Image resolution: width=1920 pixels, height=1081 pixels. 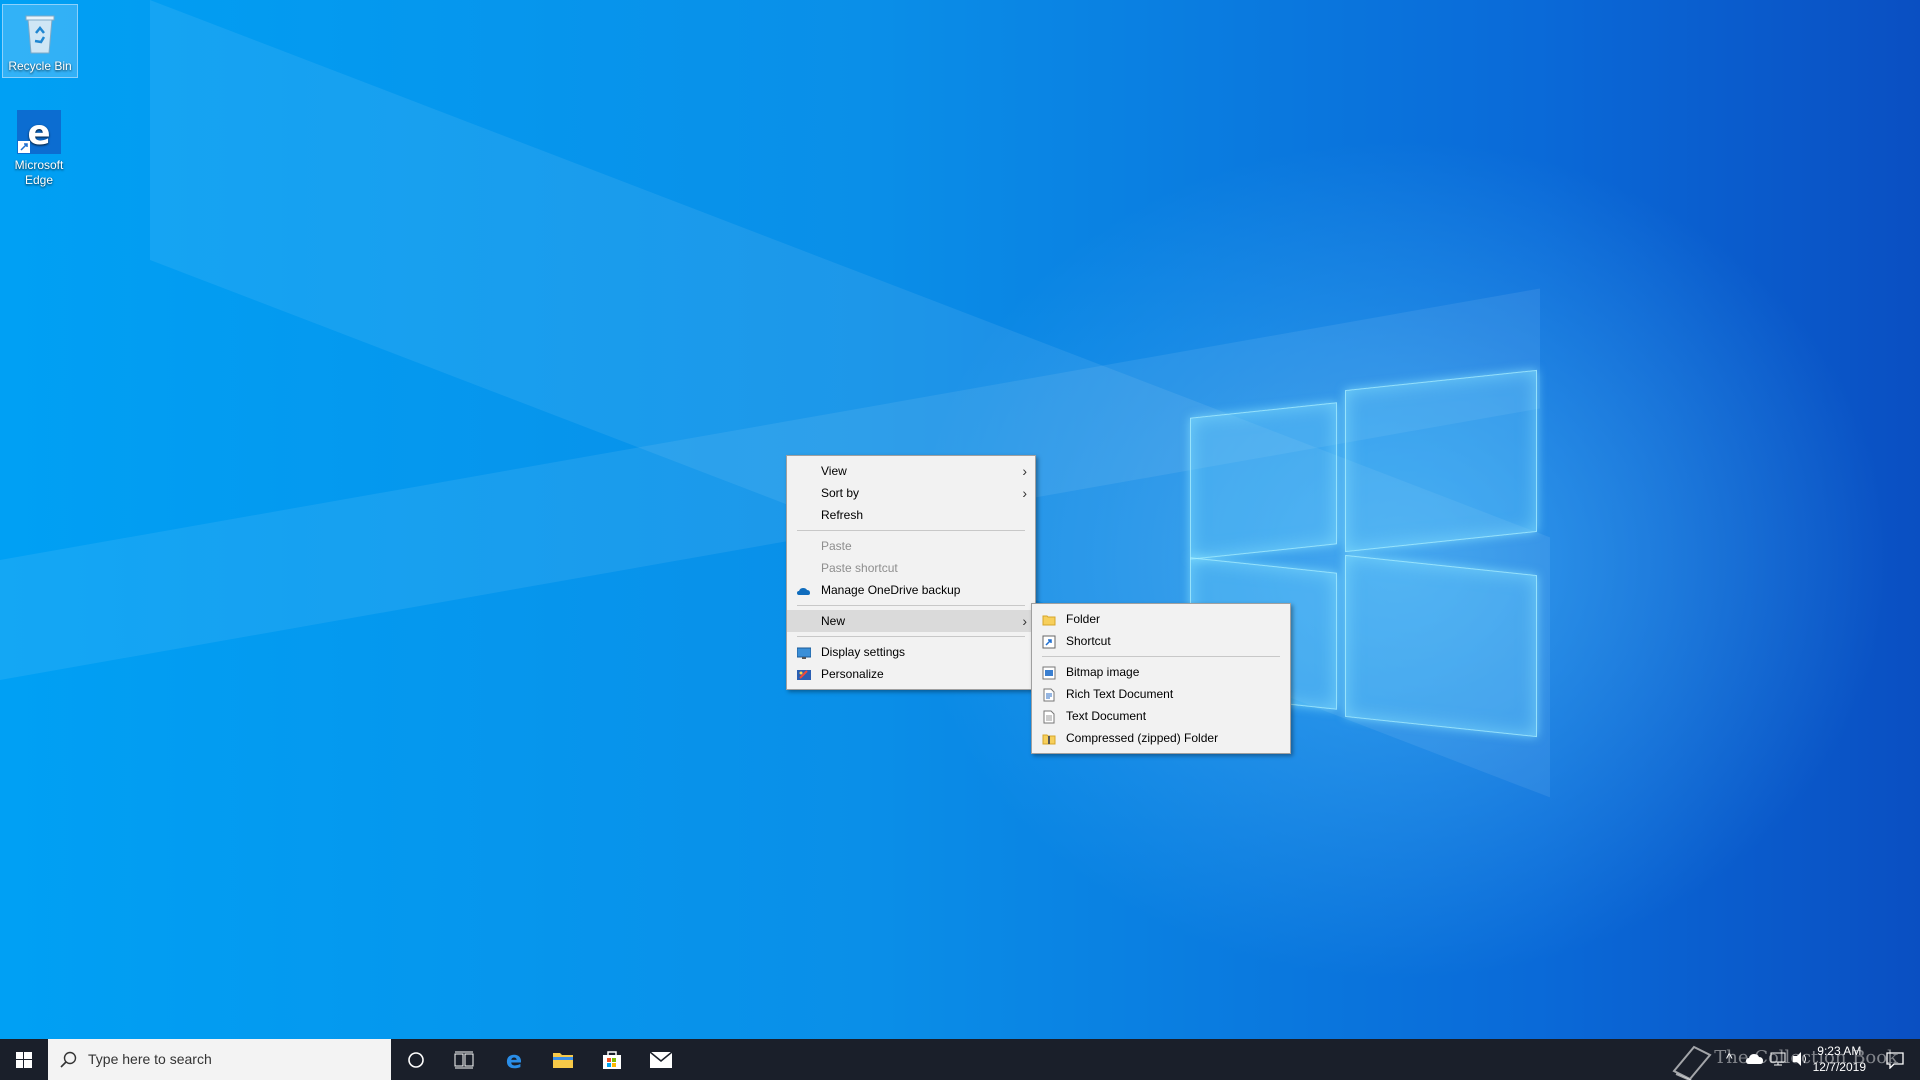 What do you see at coordinates (840, 493) in the screenshot?
I see `menu-item-label: Sort by` at bounding box center [840, 493].